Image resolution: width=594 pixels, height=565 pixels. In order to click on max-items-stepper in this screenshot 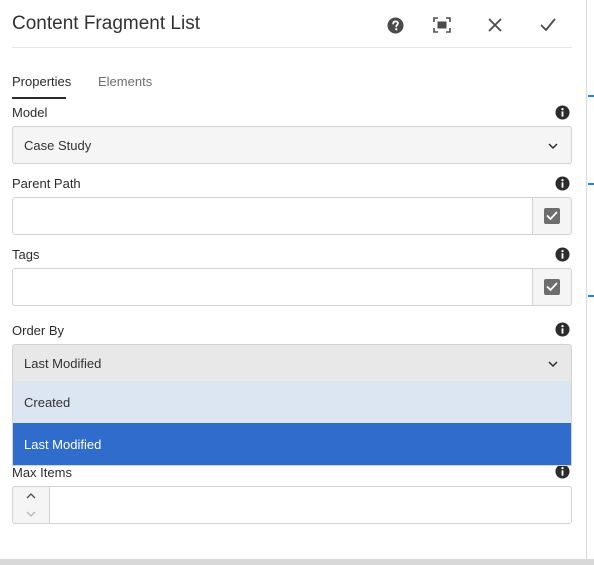, I will do `click(31, 505)`.